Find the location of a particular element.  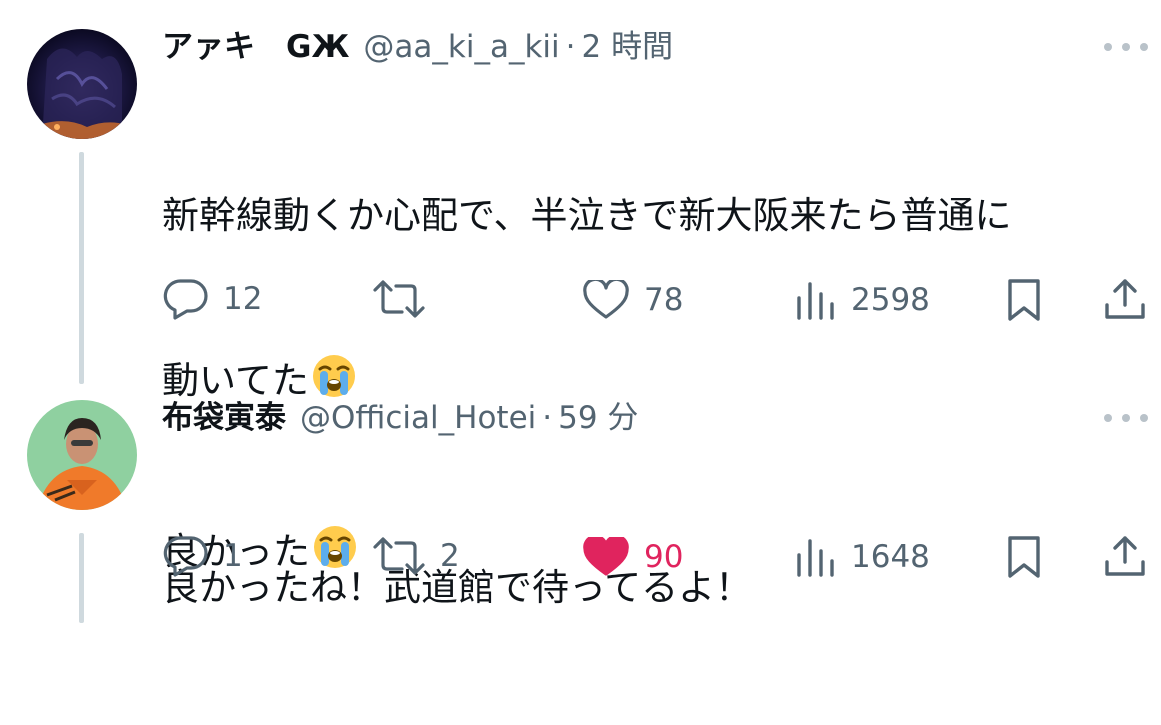

heart-icon is located at coordinates (606, 299).